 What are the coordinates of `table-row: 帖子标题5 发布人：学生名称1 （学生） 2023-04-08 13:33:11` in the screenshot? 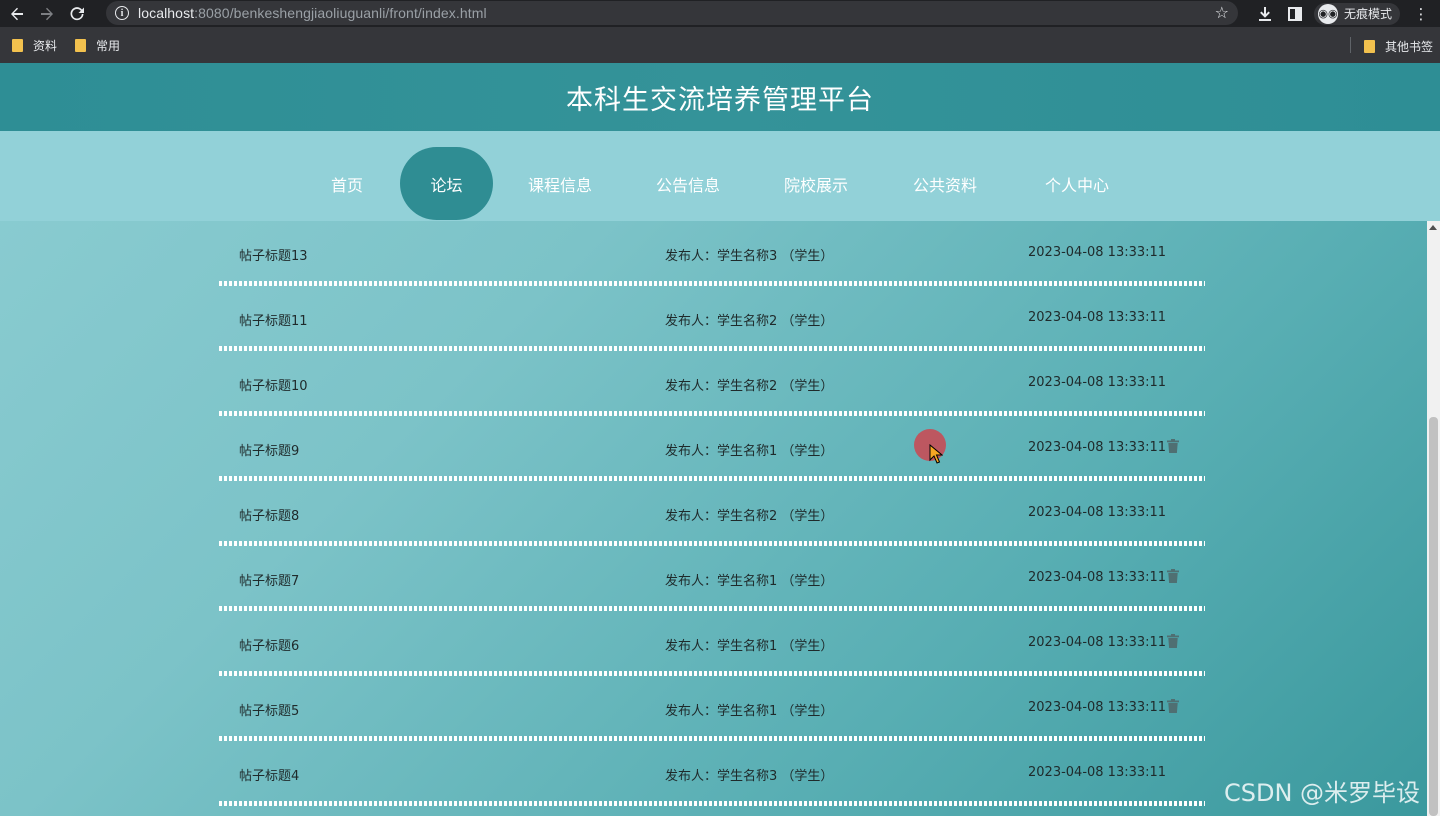 It's located at (712, 708).